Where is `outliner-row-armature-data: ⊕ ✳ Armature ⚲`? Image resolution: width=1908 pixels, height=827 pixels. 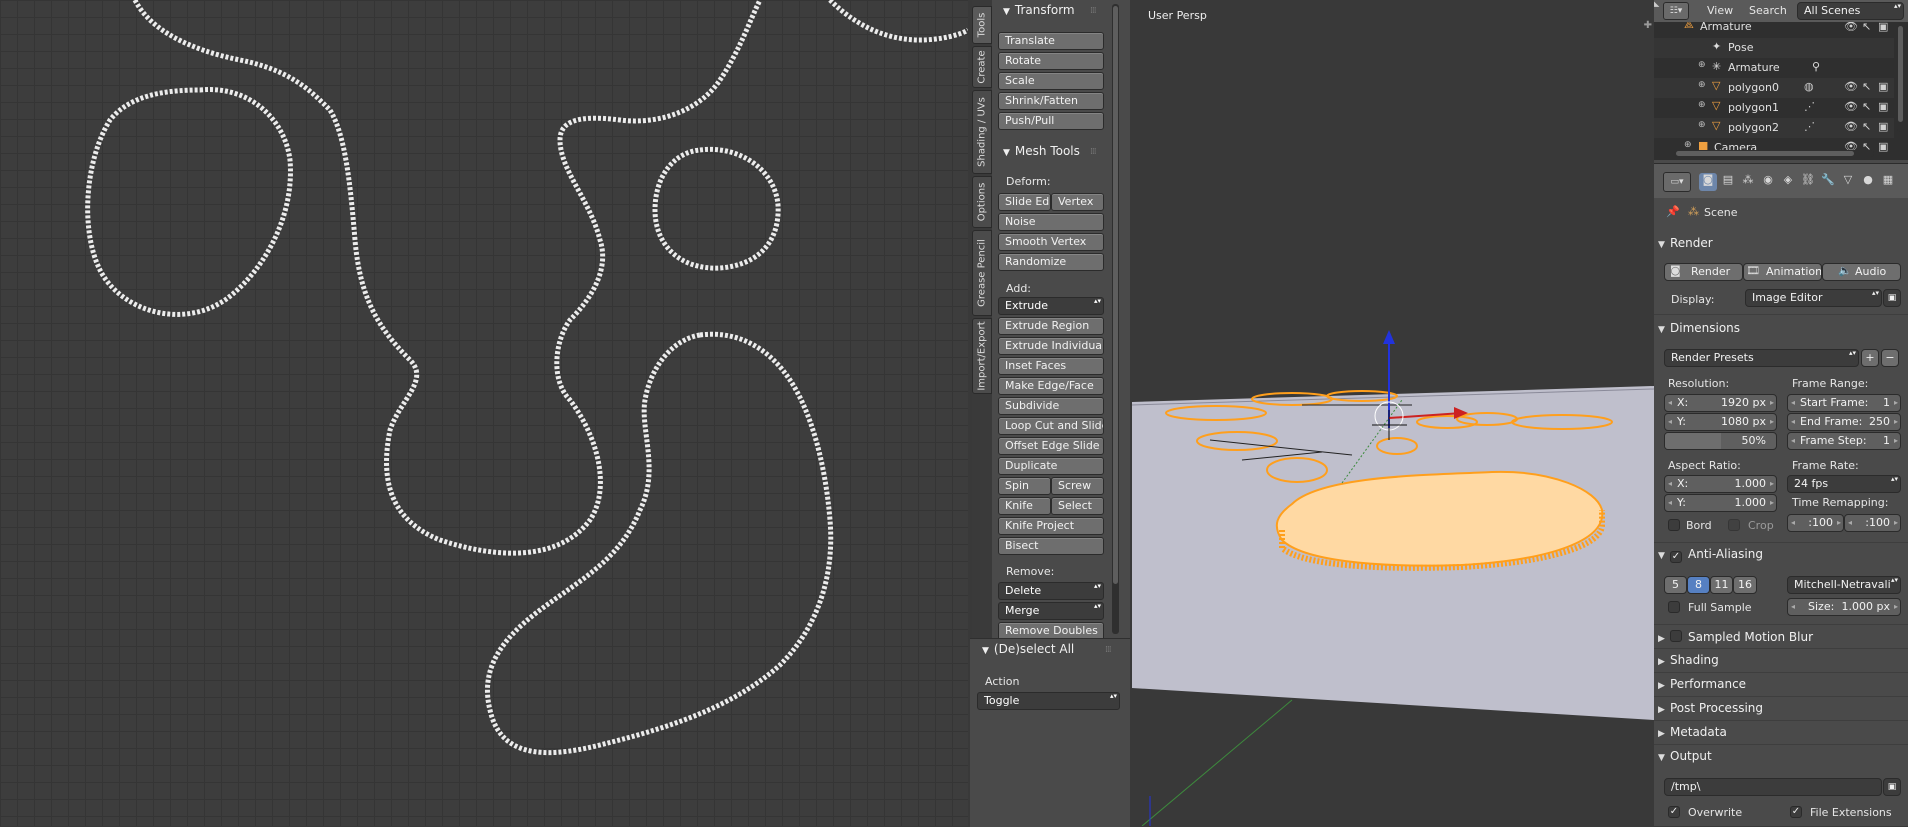 outliner-row-armature-data: ⊕ ✳ Armature ⚲ is located at coordinates (1774, 68).